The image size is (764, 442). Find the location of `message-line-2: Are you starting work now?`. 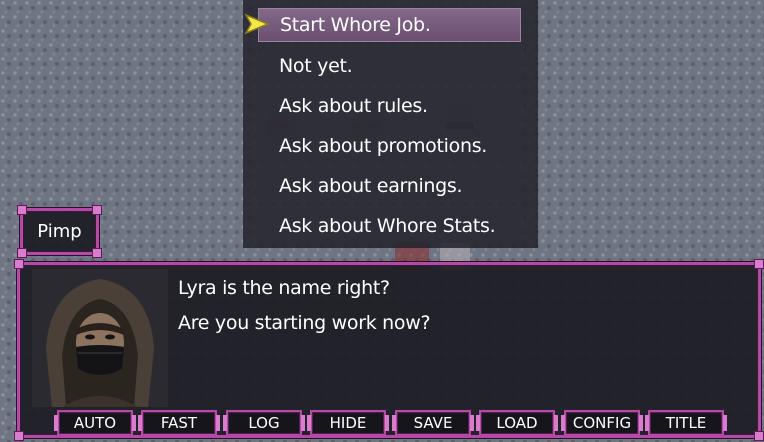

message-line-2: Are you starting work now? is located at coordinates (304, 323).